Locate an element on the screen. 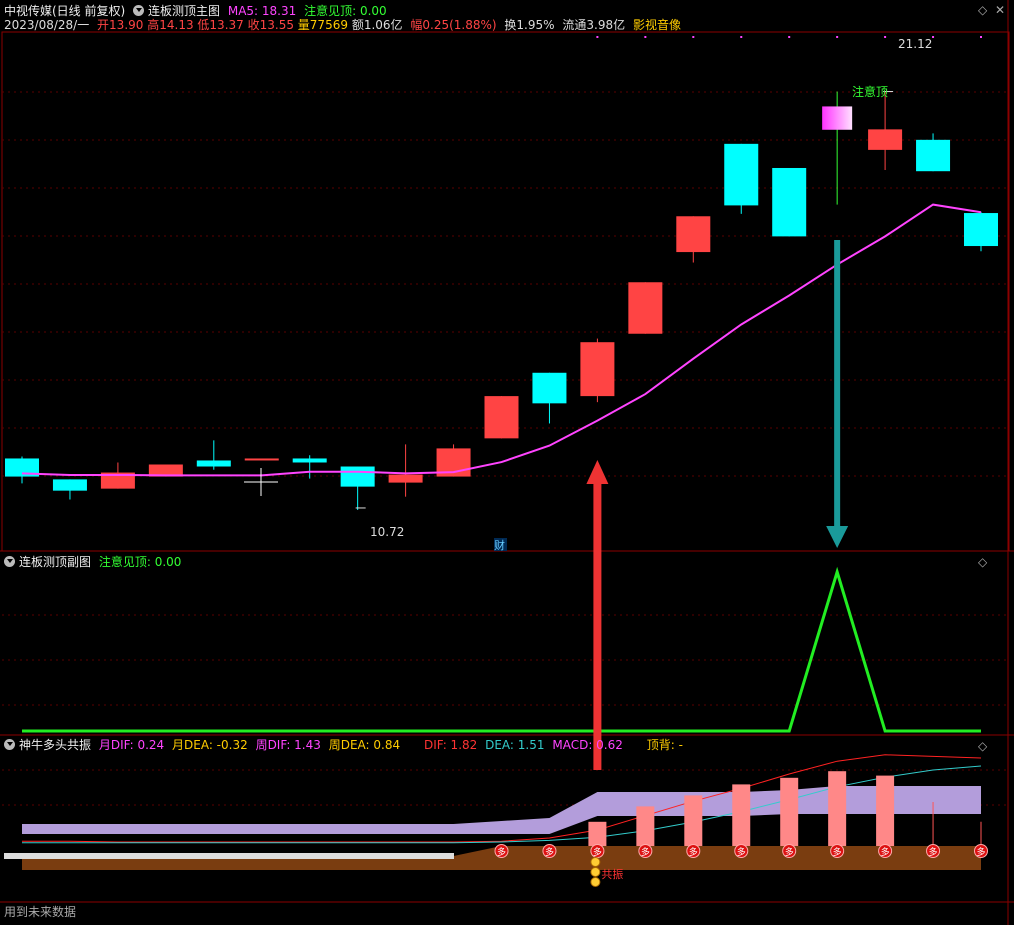 Image resolution: width=1014 pixels, height=925 pixels. month-dea: 月DEA: -0.32 is located at coordinates (210, 745).